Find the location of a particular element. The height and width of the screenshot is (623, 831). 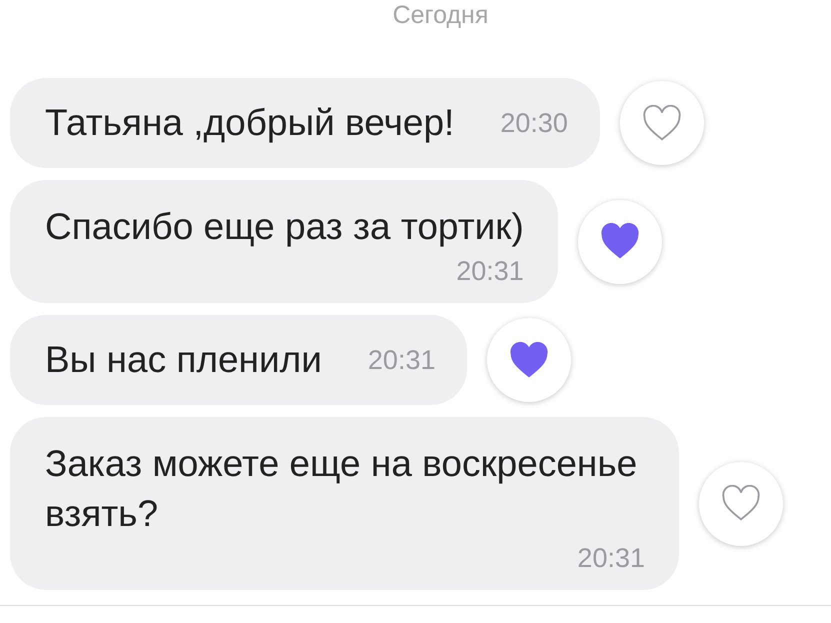

message-text: Татьяна ,добрый вечер! is located at coordinates (249, 123).